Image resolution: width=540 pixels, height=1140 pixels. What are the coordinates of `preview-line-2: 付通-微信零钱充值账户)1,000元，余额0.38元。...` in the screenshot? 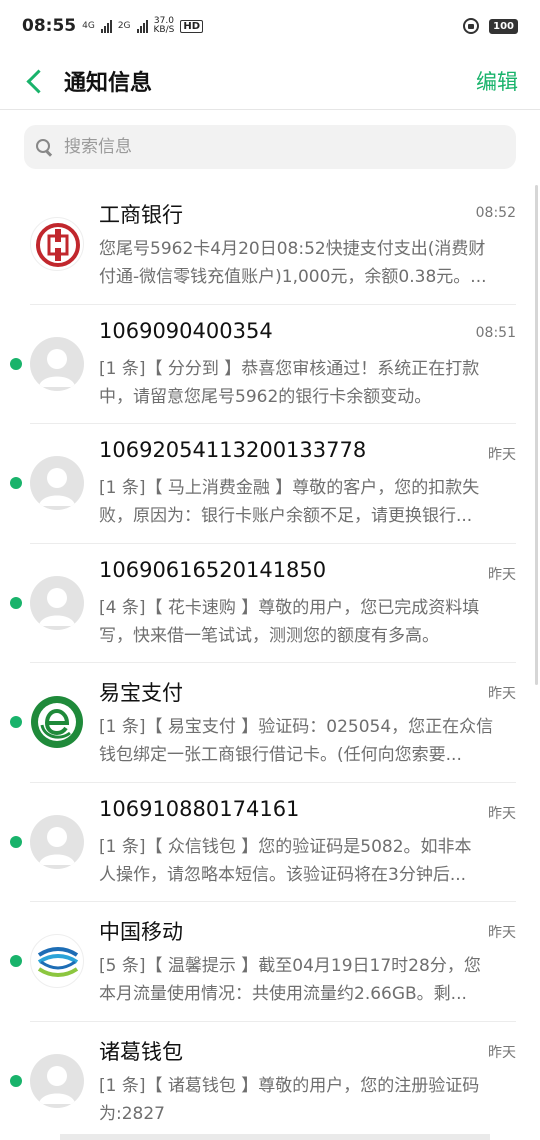 It's located at (293, 277).